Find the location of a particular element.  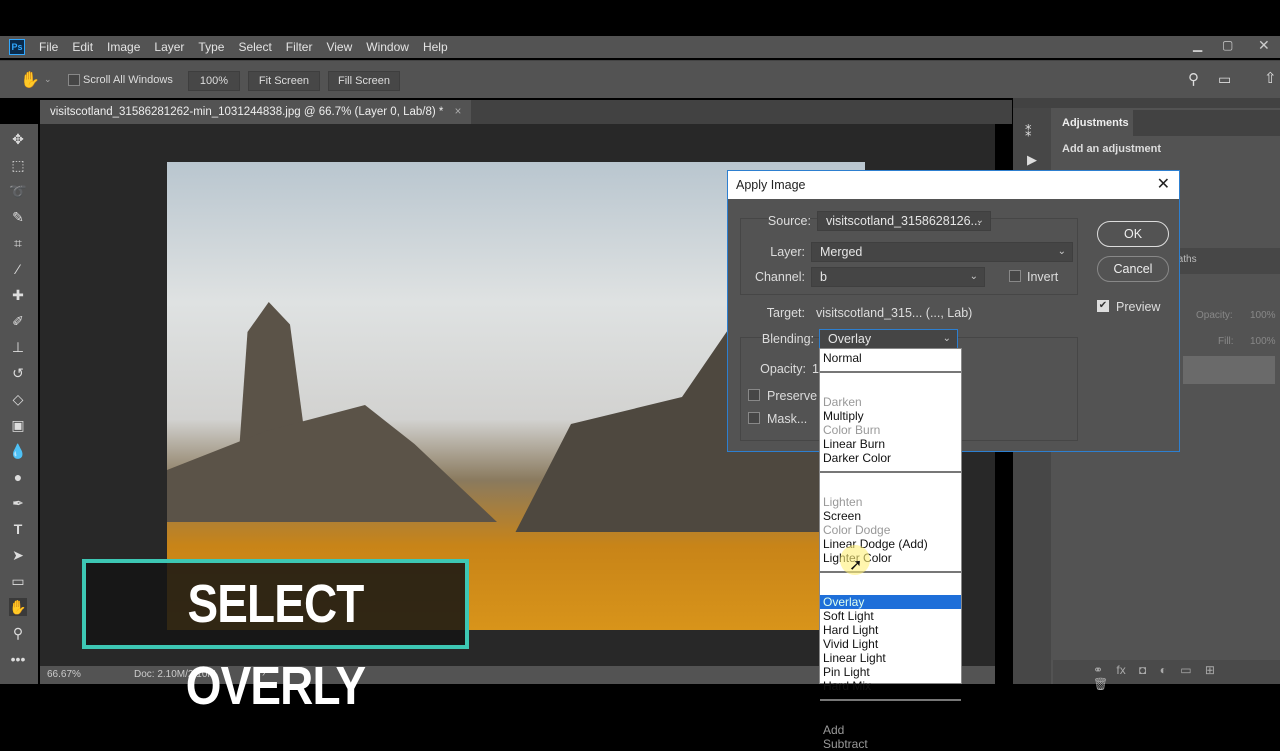

tab-adjustments: Adjustments is located at coordinates (1093, 123).